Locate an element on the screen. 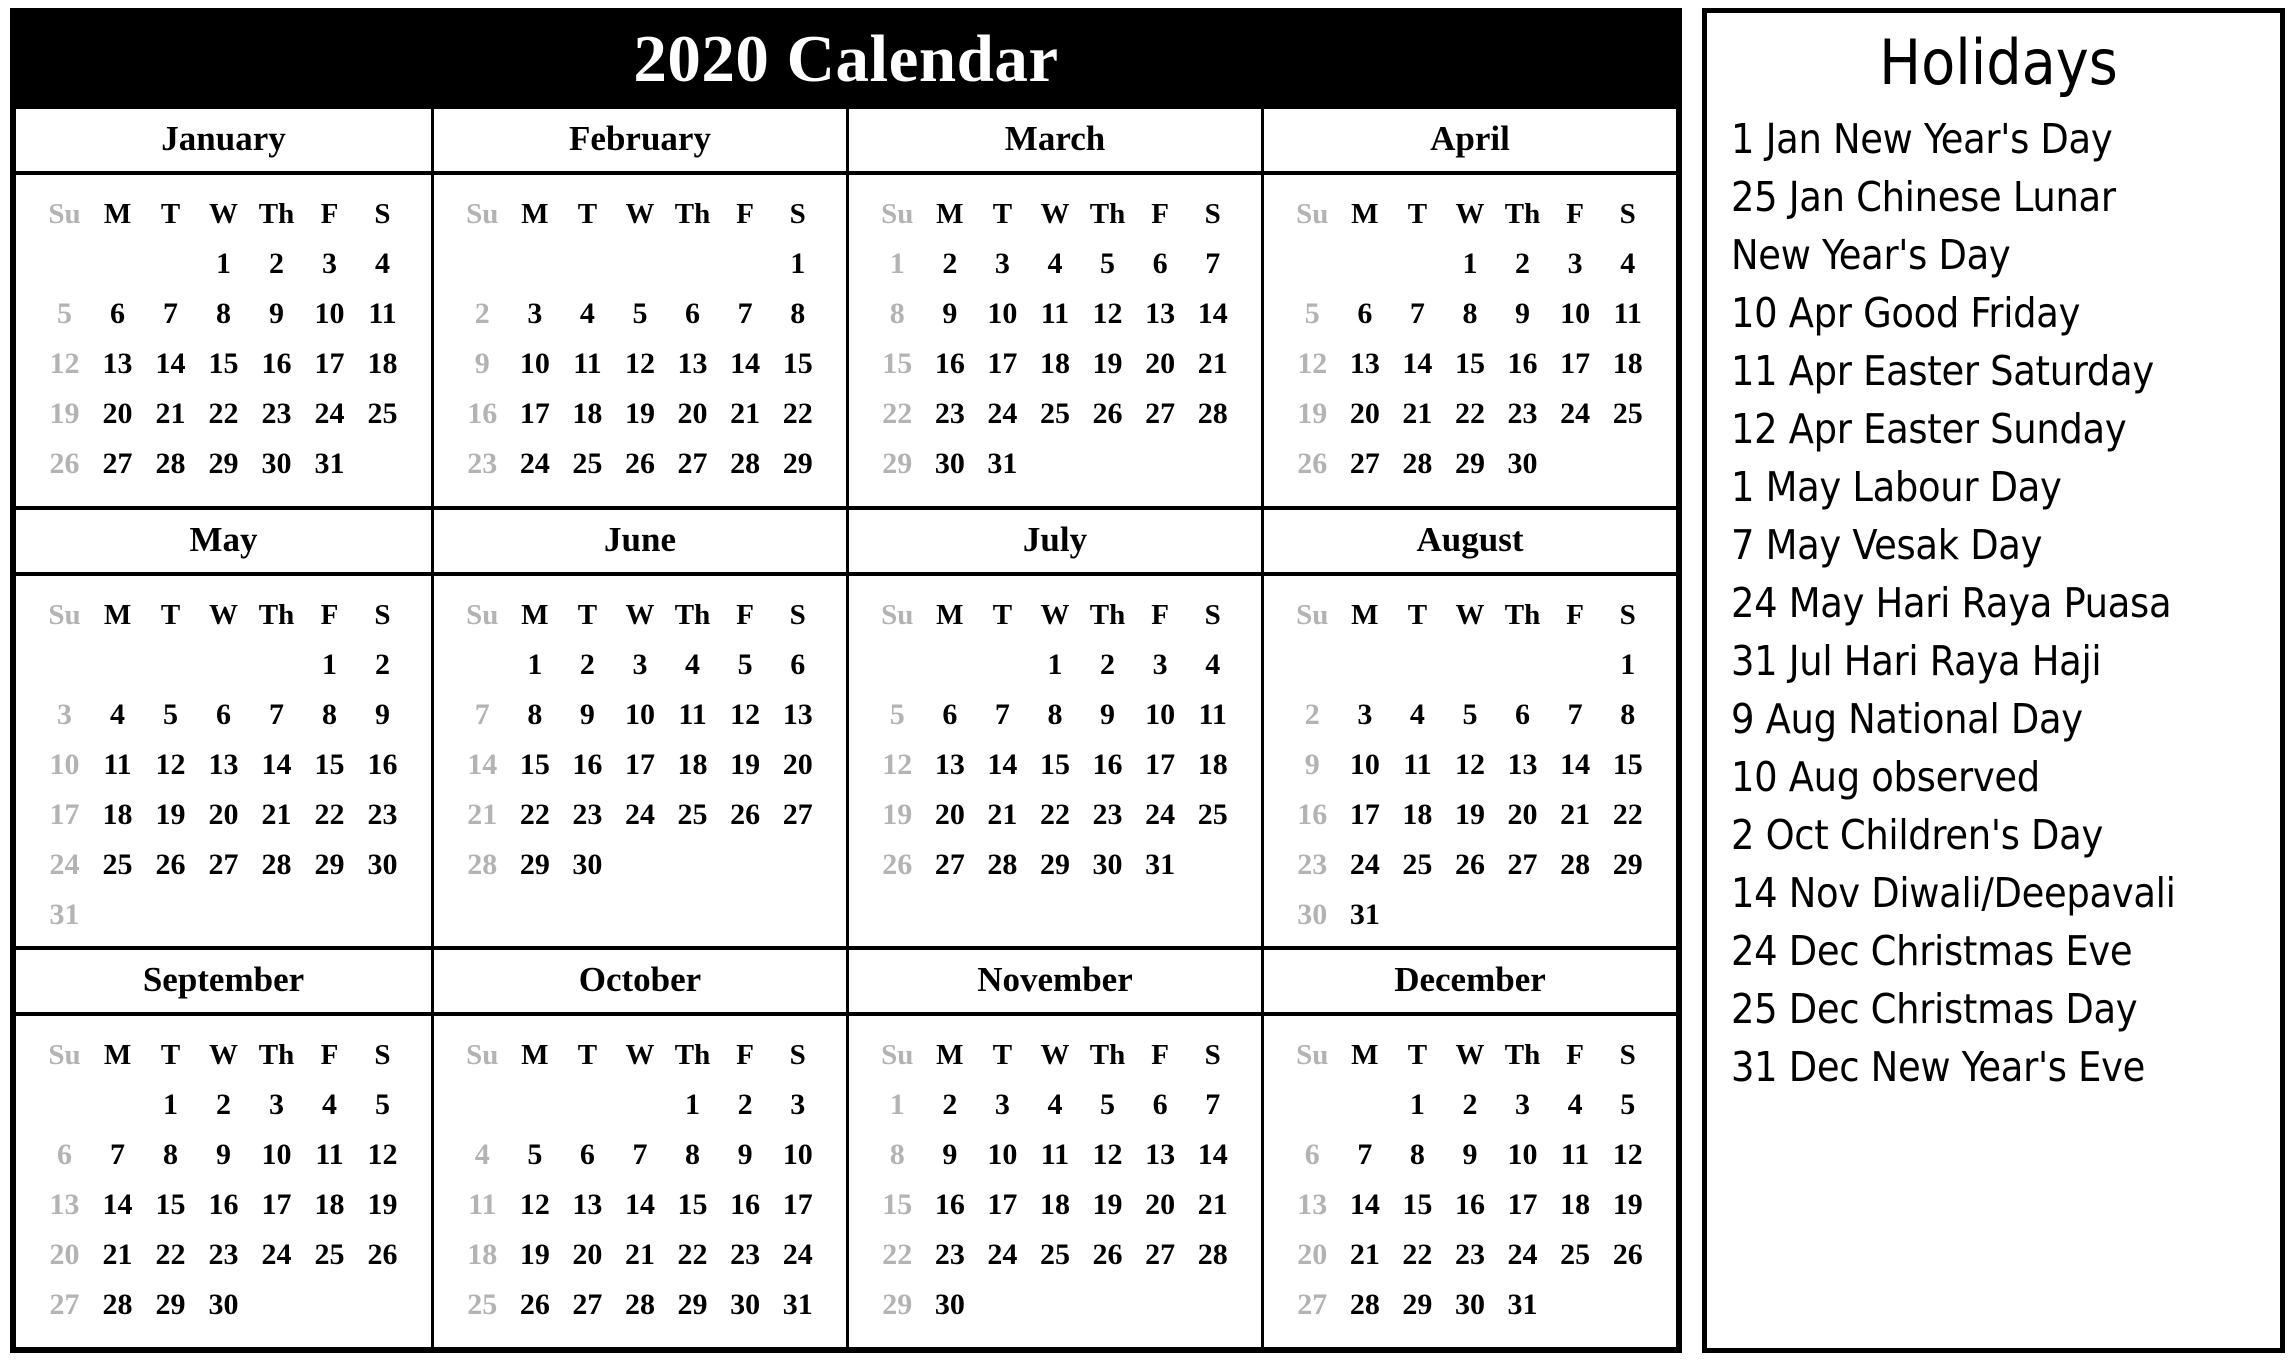  holiday-item: 24 May Hari Raya Puasa is located at coordinates (1998, 612).